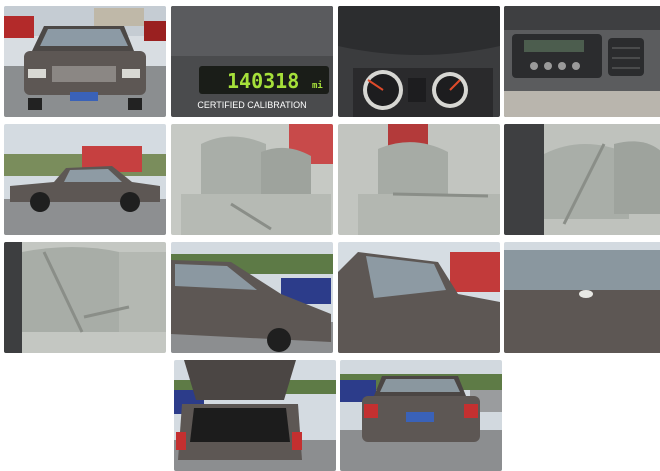  I want to click on photo-trunk-lid, so click(582, 297).